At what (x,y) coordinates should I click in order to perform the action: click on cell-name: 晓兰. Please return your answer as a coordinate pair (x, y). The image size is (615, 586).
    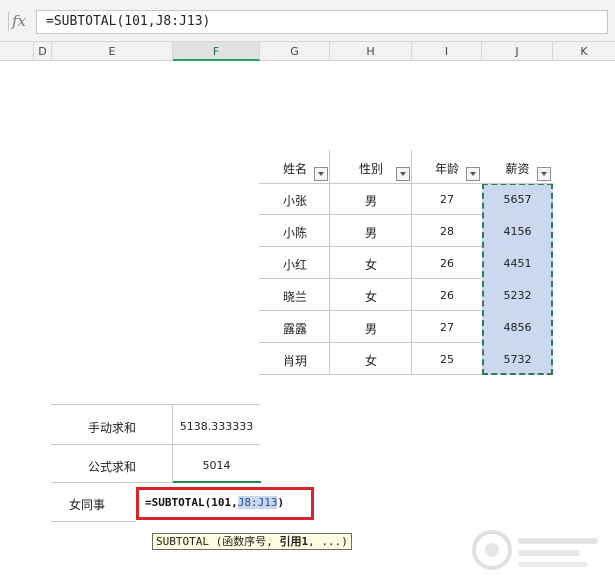
    Looking at the image, I should click on (295, 296).